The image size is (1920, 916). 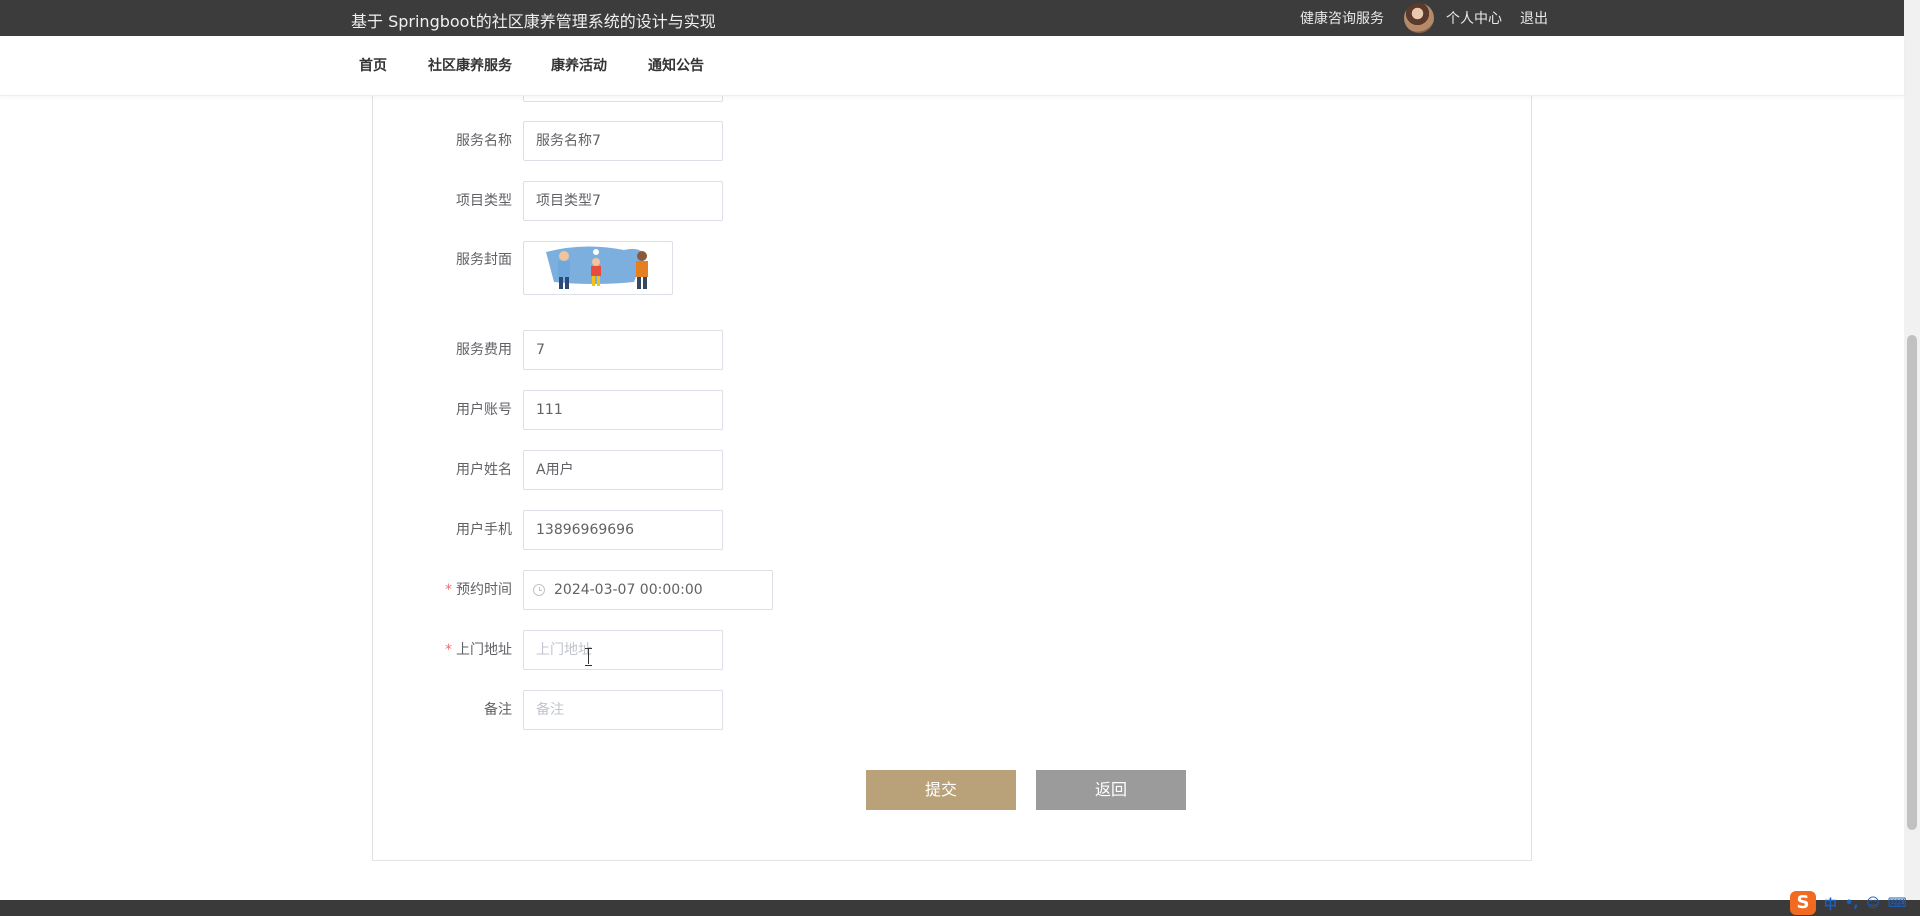 What do you see at coordinates (442, 590) in the screenshot?
I see `label-appointment-time: * 预约时间` at bounding box center [442, 590].